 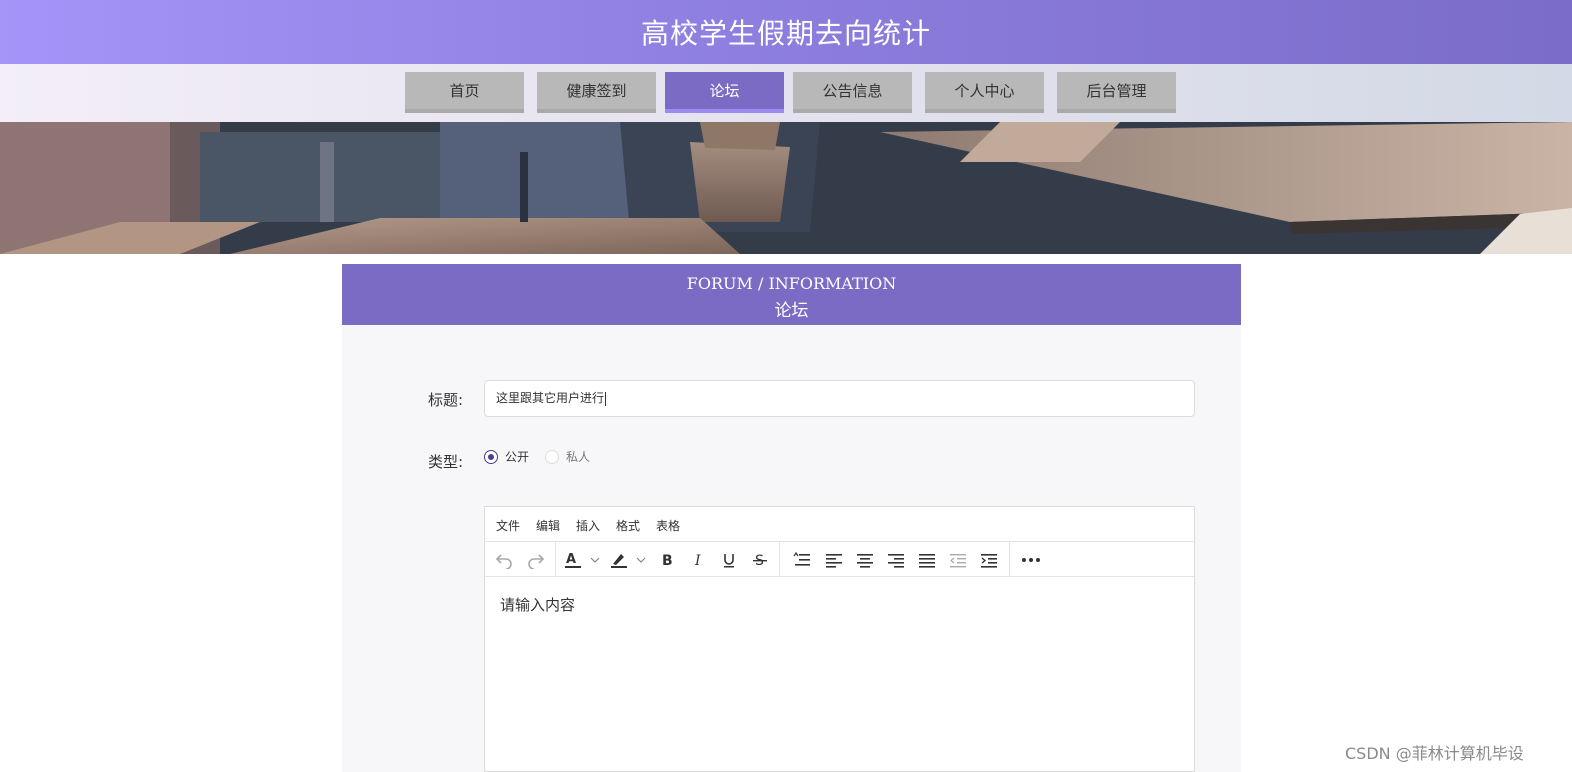 I want to click on outdent-icon, so click(x=958, y=559).